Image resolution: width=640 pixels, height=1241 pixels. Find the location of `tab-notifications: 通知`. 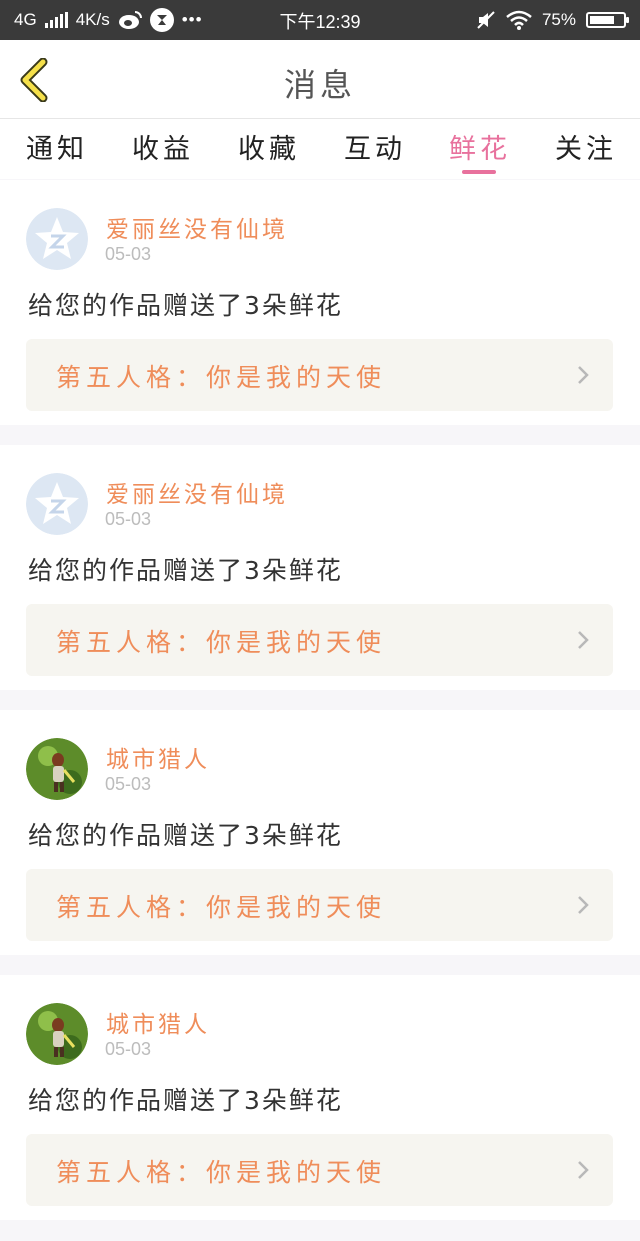

tab-notifications: 通知 is located at coordinates (57, 146).